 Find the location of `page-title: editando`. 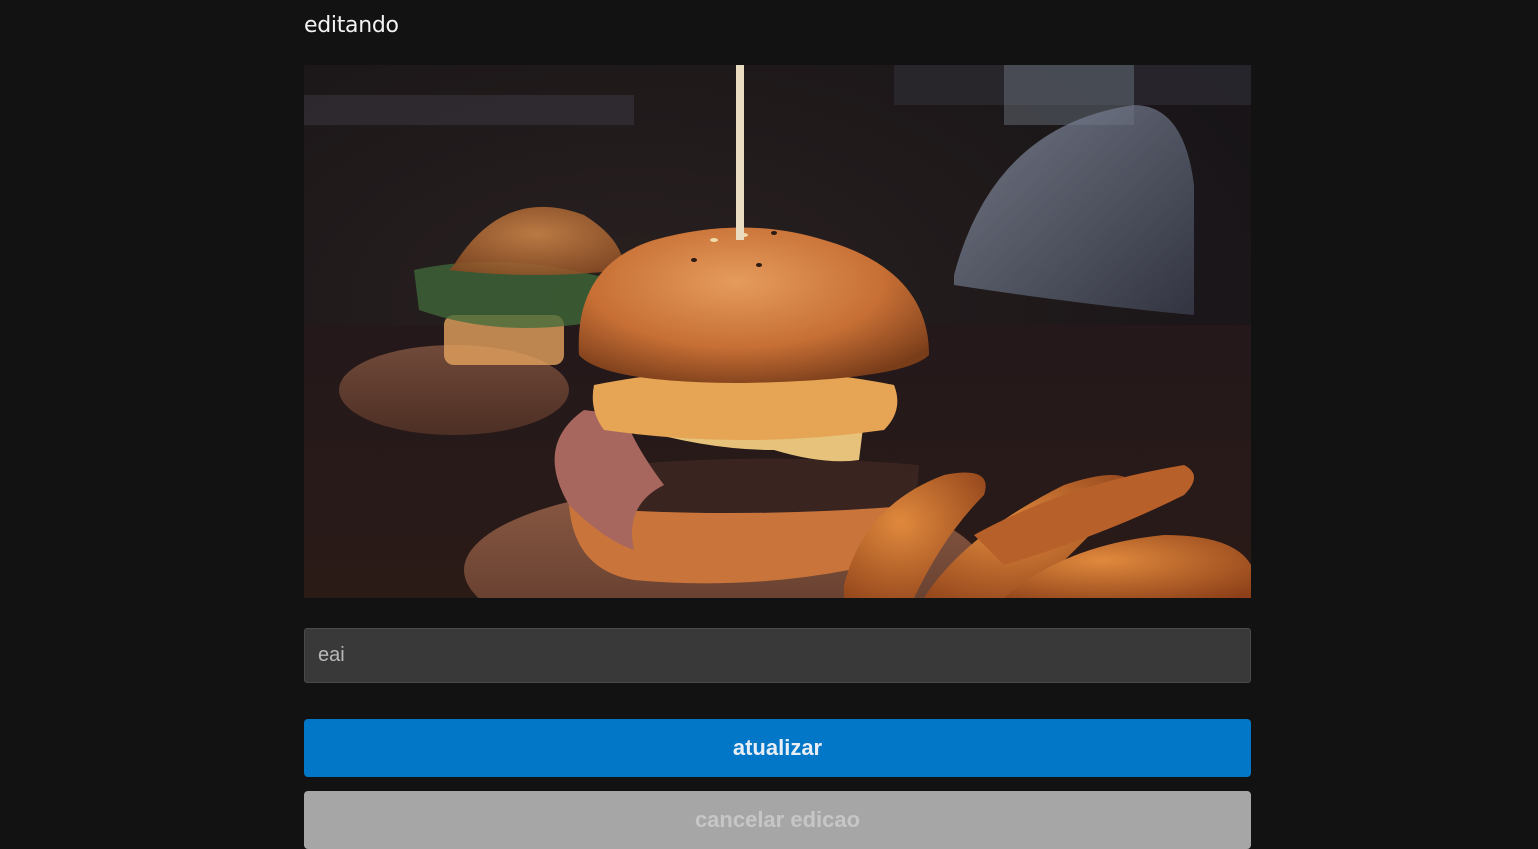

page-title: editando is located at coordinates (351, 25).